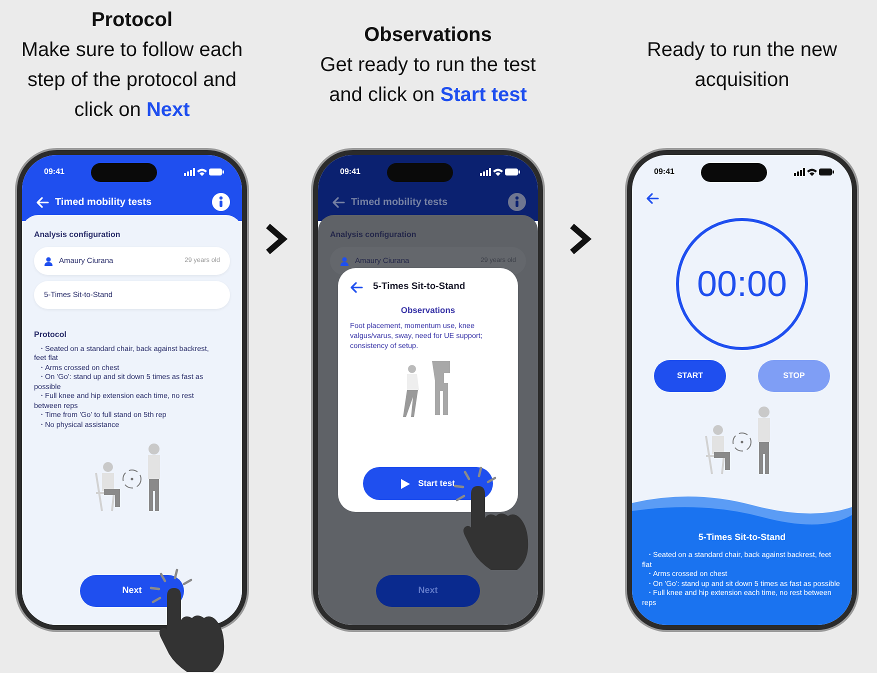 Image resolution: width=877 pixels, height=673 pixels. I want to click on next-button: Next, so click(132, 591).